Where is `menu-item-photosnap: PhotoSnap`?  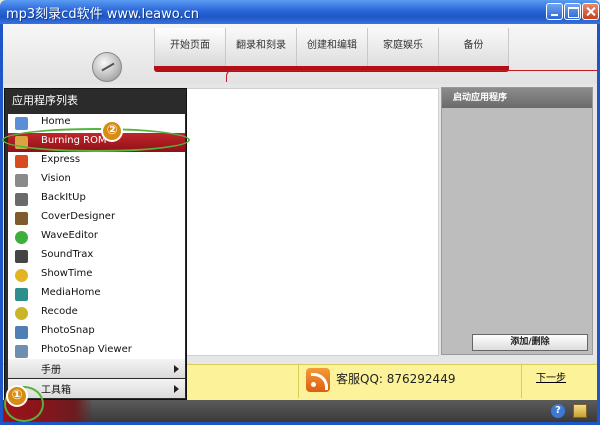 menu-item-photosnap: PhotoSnap is located at coordinates (96, 332).